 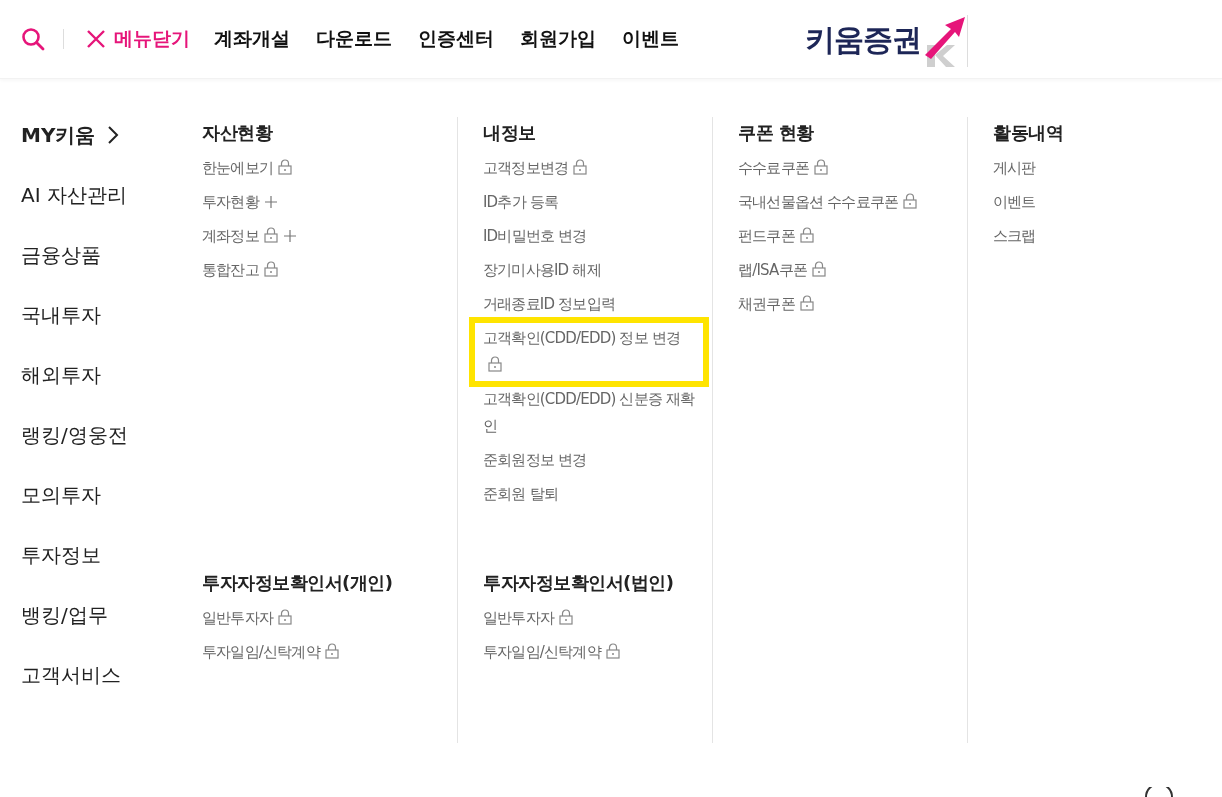 I want to click on search-icon, so click(x=33, y=39).